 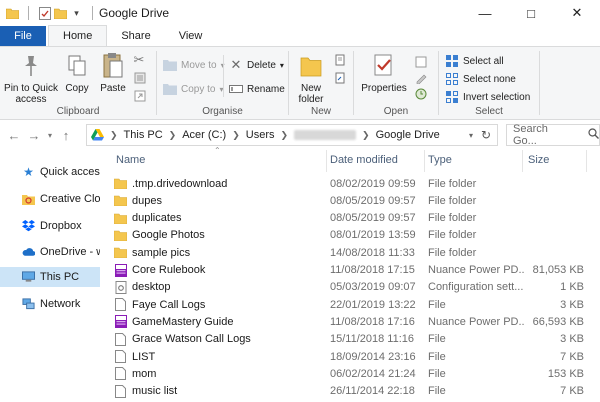 What do you see at coordinates (311, 78) in the screenshot?
I see `new-folder-button: New folder` at bounding box center [311, 78].